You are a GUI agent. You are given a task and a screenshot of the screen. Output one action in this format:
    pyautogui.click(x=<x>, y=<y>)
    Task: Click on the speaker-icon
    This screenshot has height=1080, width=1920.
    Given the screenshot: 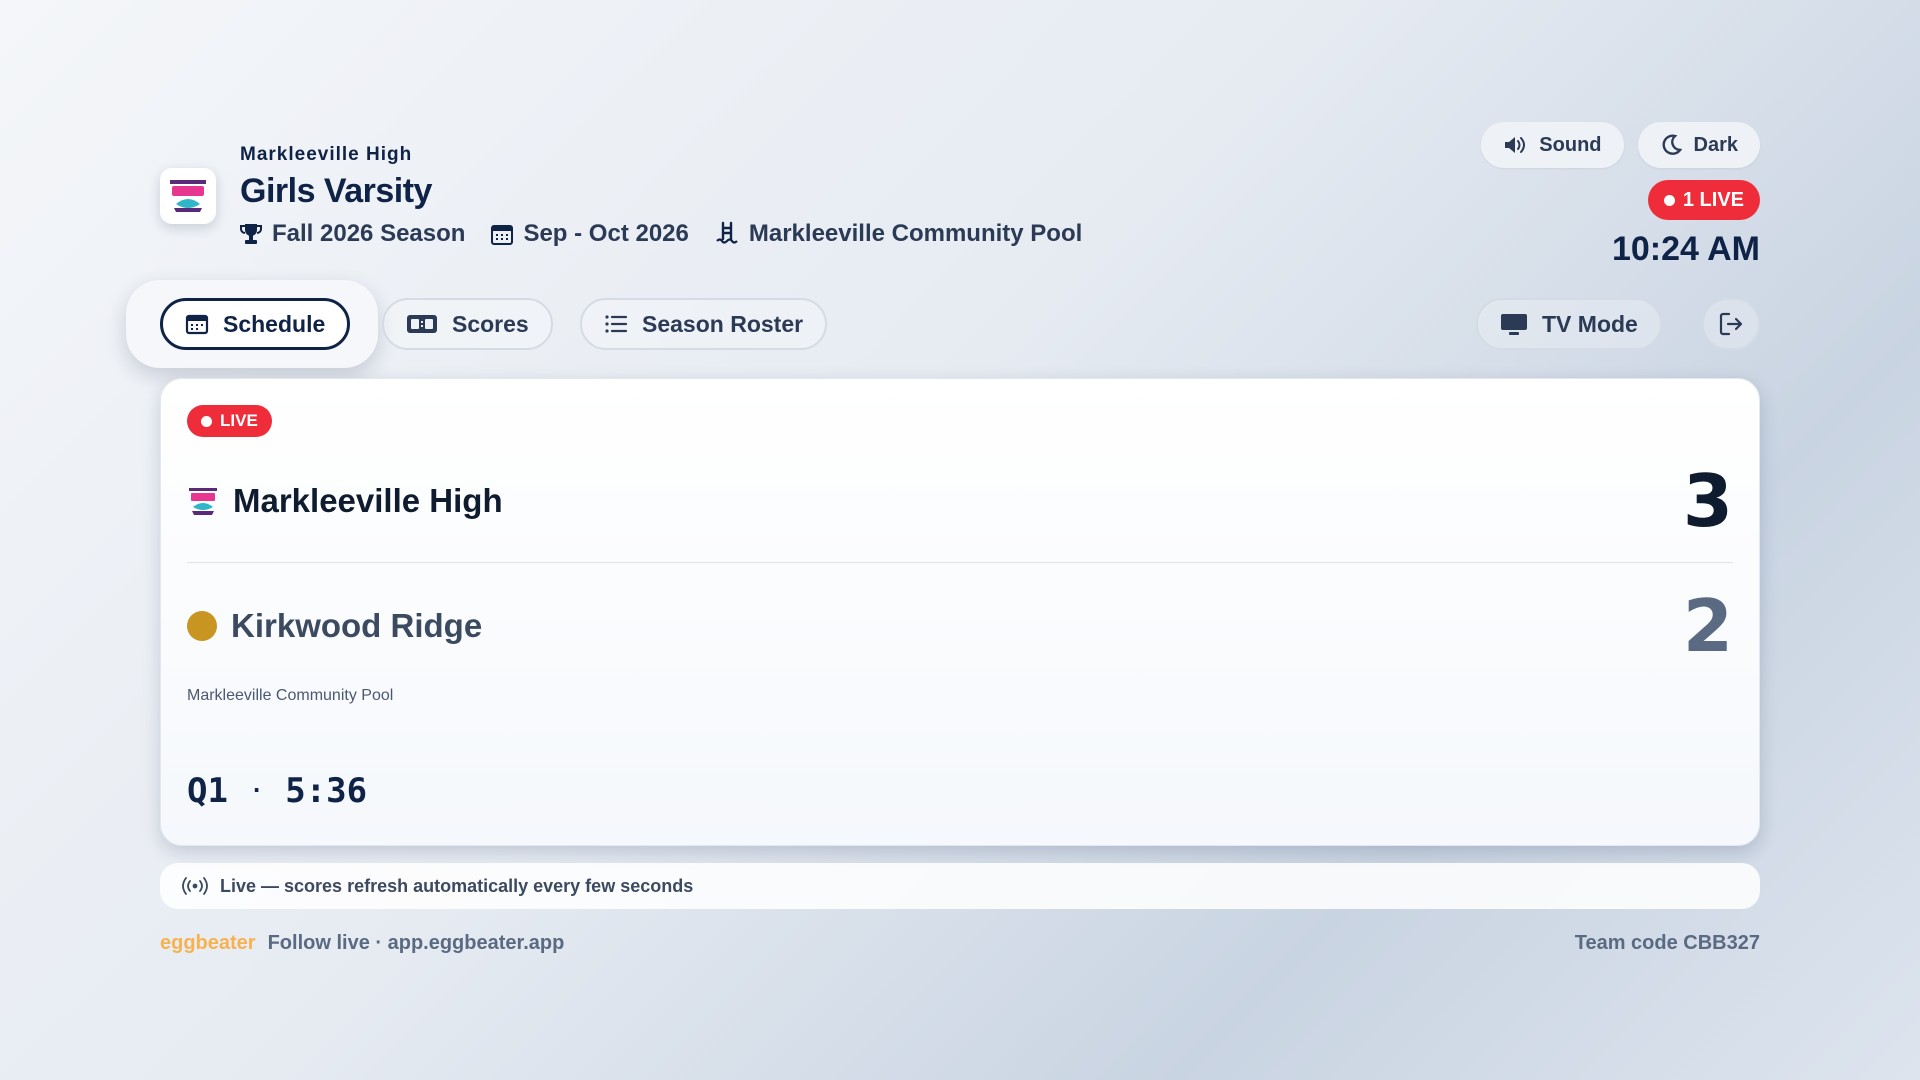 What is the action you would take?
    pyautogui.click(x=1515, y=145)
    